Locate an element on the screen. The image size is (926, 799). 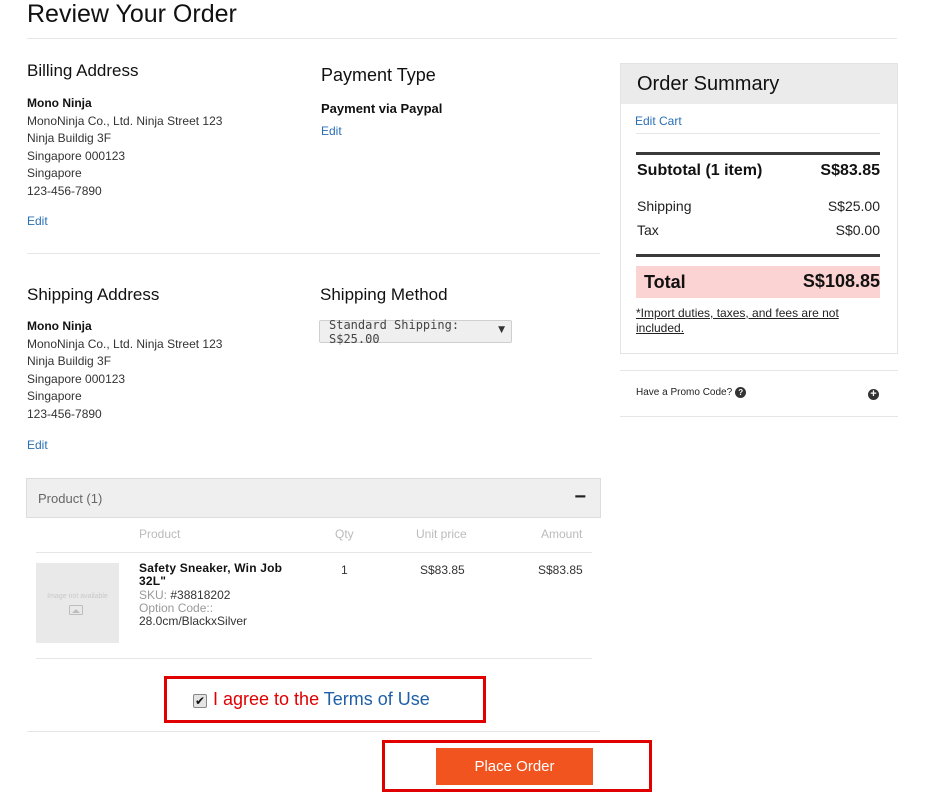
terms-of-use-link: Terms of Use is located at coordinates (377, 699).